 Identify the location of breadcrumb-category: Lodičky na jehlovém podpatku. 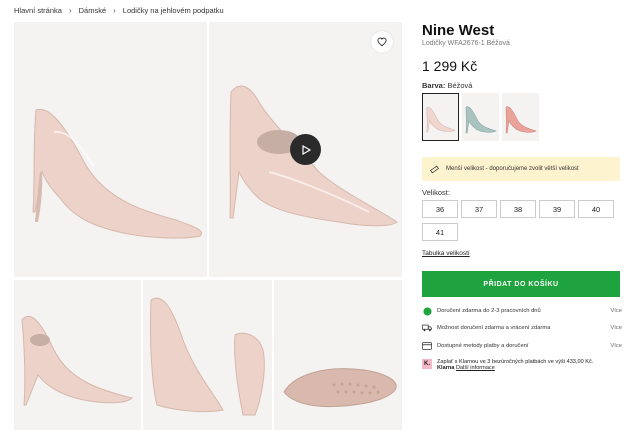
(173, 10).